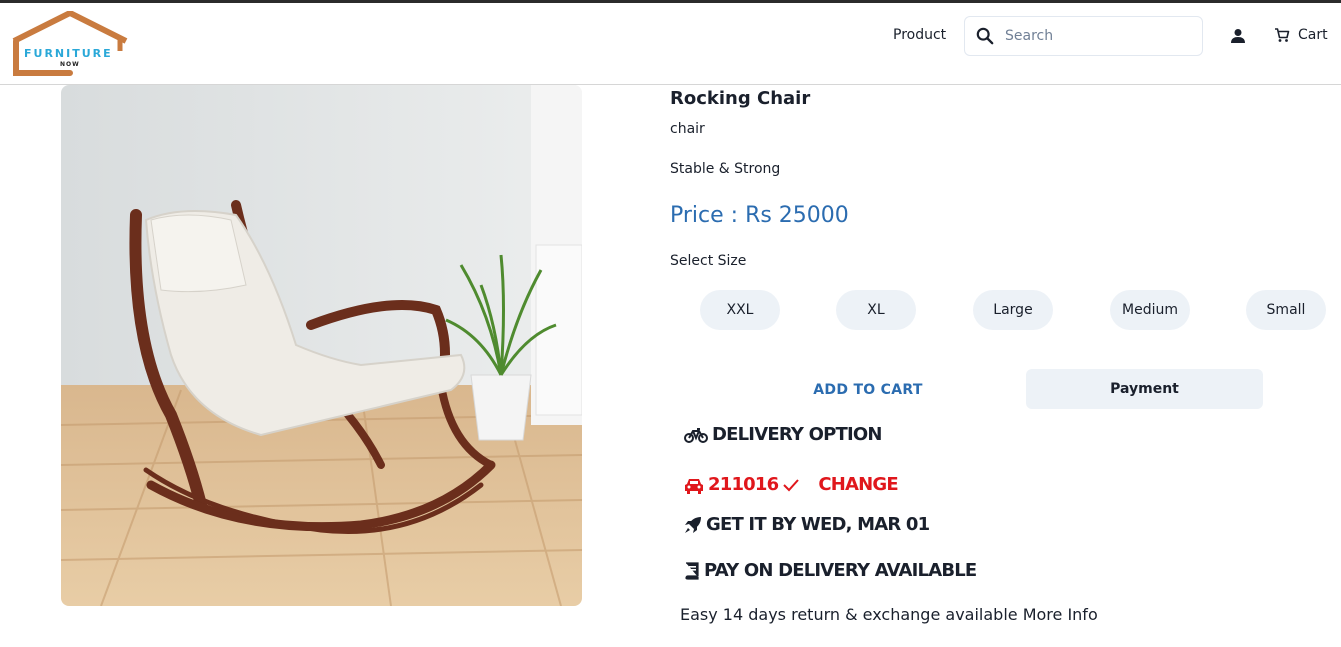 Image resolution: width=1341 pixels, height=647 pixels. What do you see at coordinates (1100, 36) in the screenshot?
I see `search-input` at bounding box center [1100, 36].